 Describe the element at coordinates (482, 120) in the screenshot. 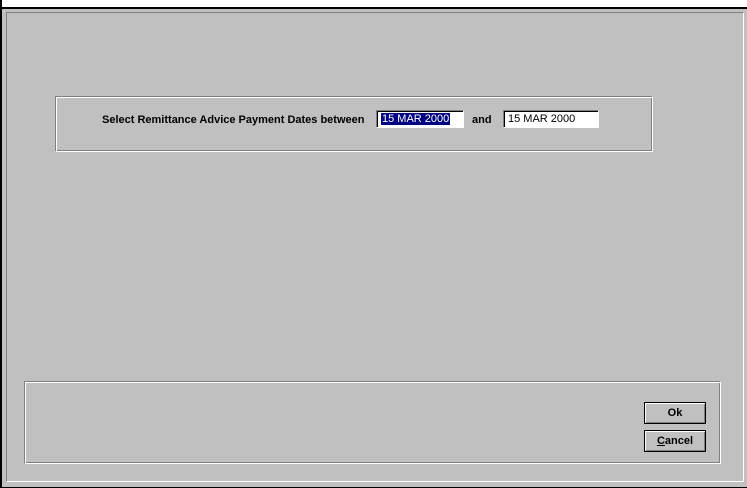

I see `and-label: and` at that location.